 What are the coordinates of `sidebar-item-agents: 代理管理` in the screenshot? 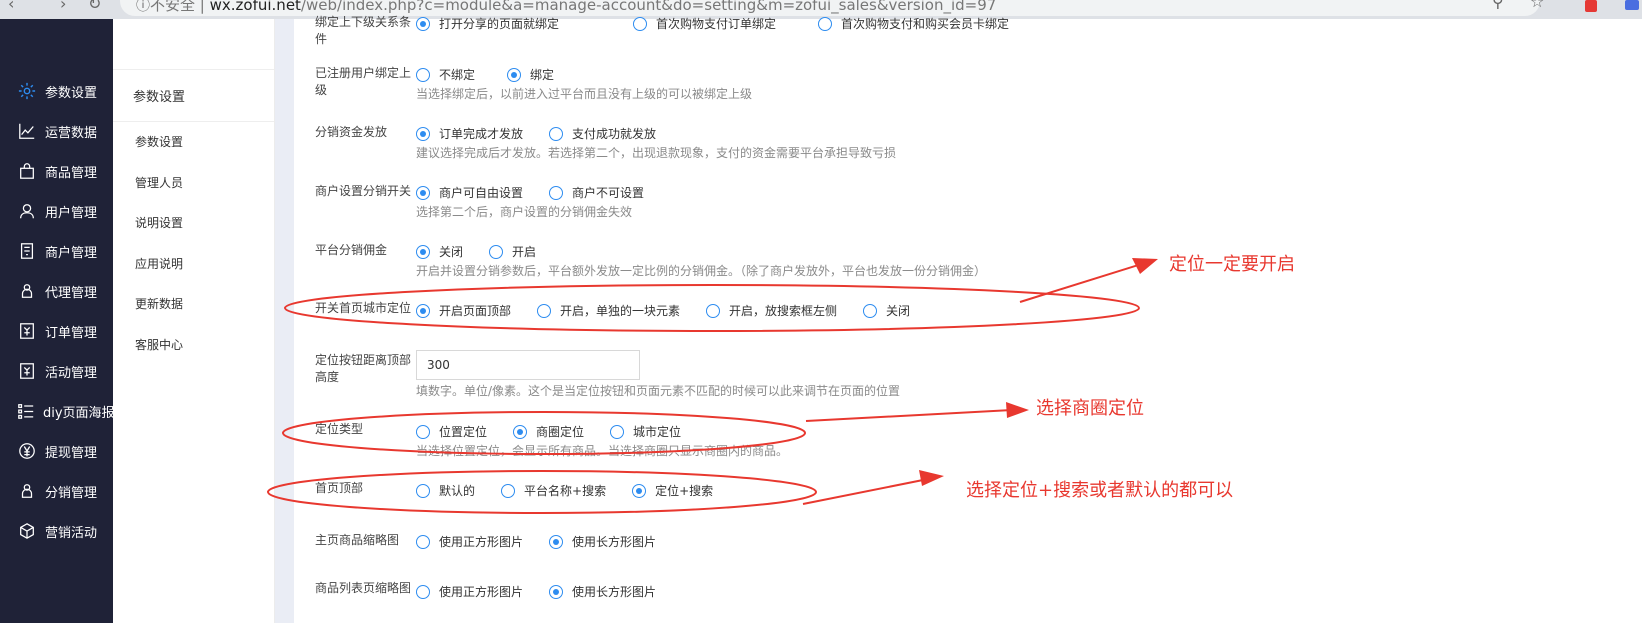 It's located at (56, 291).